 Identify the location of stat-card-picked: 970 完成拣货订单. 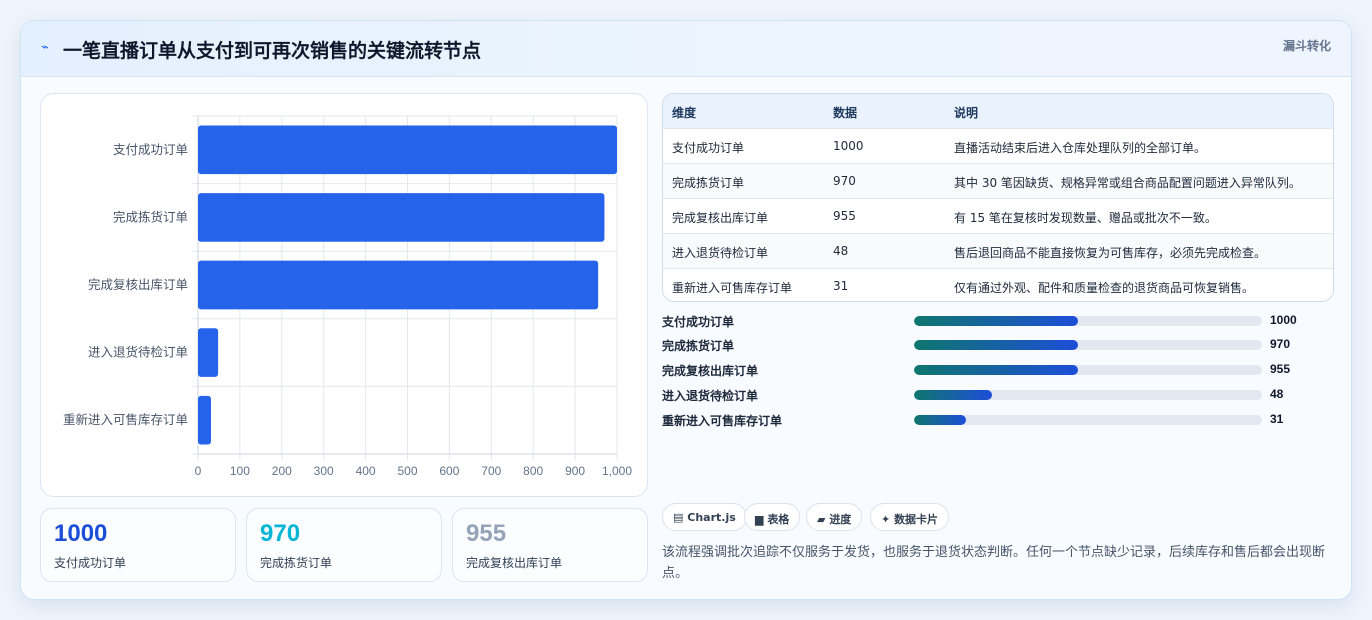
(344, 545).